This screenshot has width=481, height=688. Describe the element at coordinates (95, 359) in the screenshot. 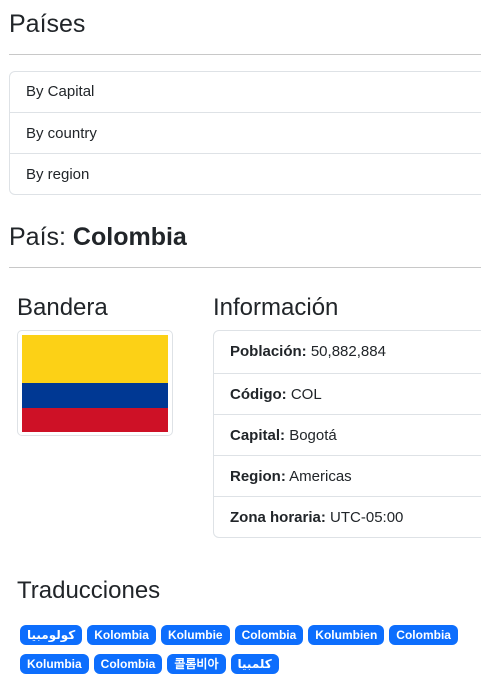

I see `flag-stripe-yellow` at that location.